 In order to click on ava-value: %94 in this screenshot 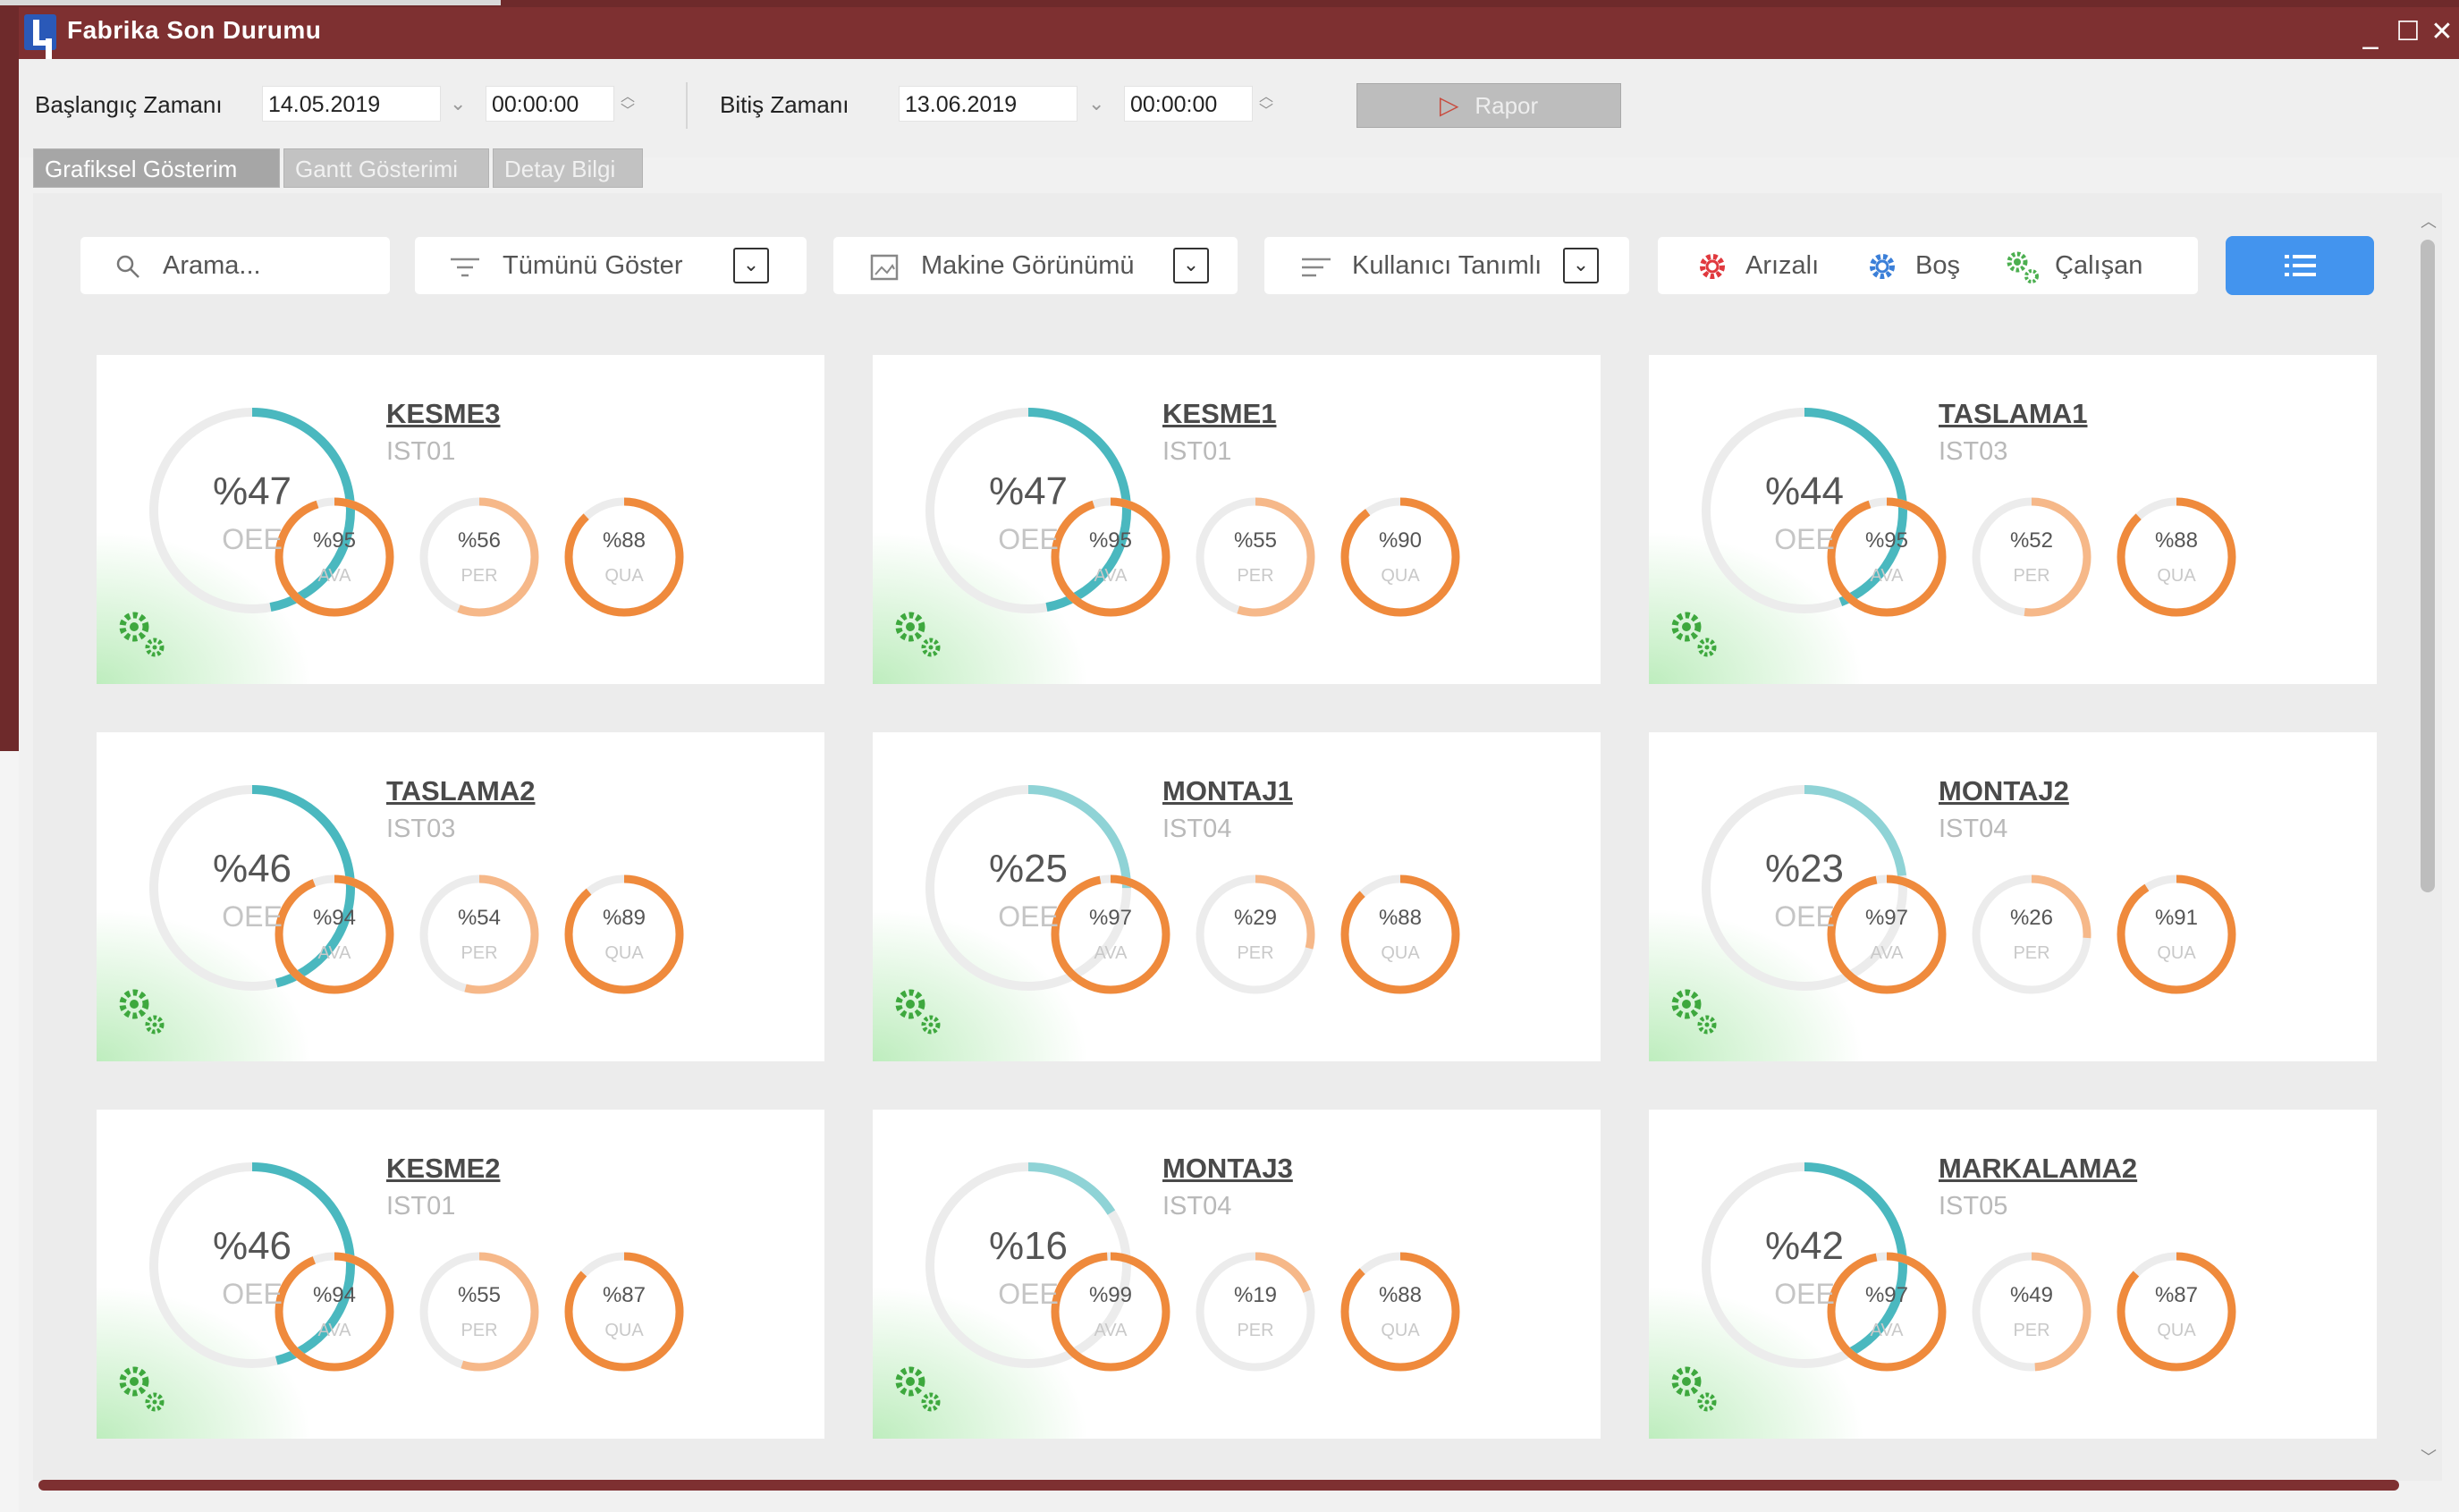, I will do `click(335, 918)`.